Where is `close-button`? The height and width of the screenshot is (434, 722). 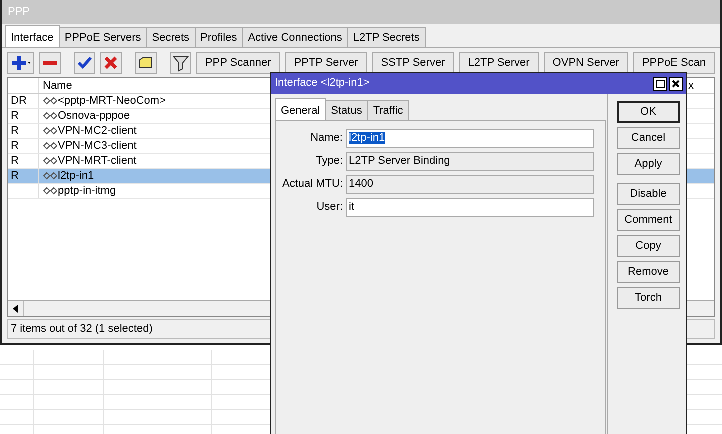
close-button is located at coordinates (676, 83).